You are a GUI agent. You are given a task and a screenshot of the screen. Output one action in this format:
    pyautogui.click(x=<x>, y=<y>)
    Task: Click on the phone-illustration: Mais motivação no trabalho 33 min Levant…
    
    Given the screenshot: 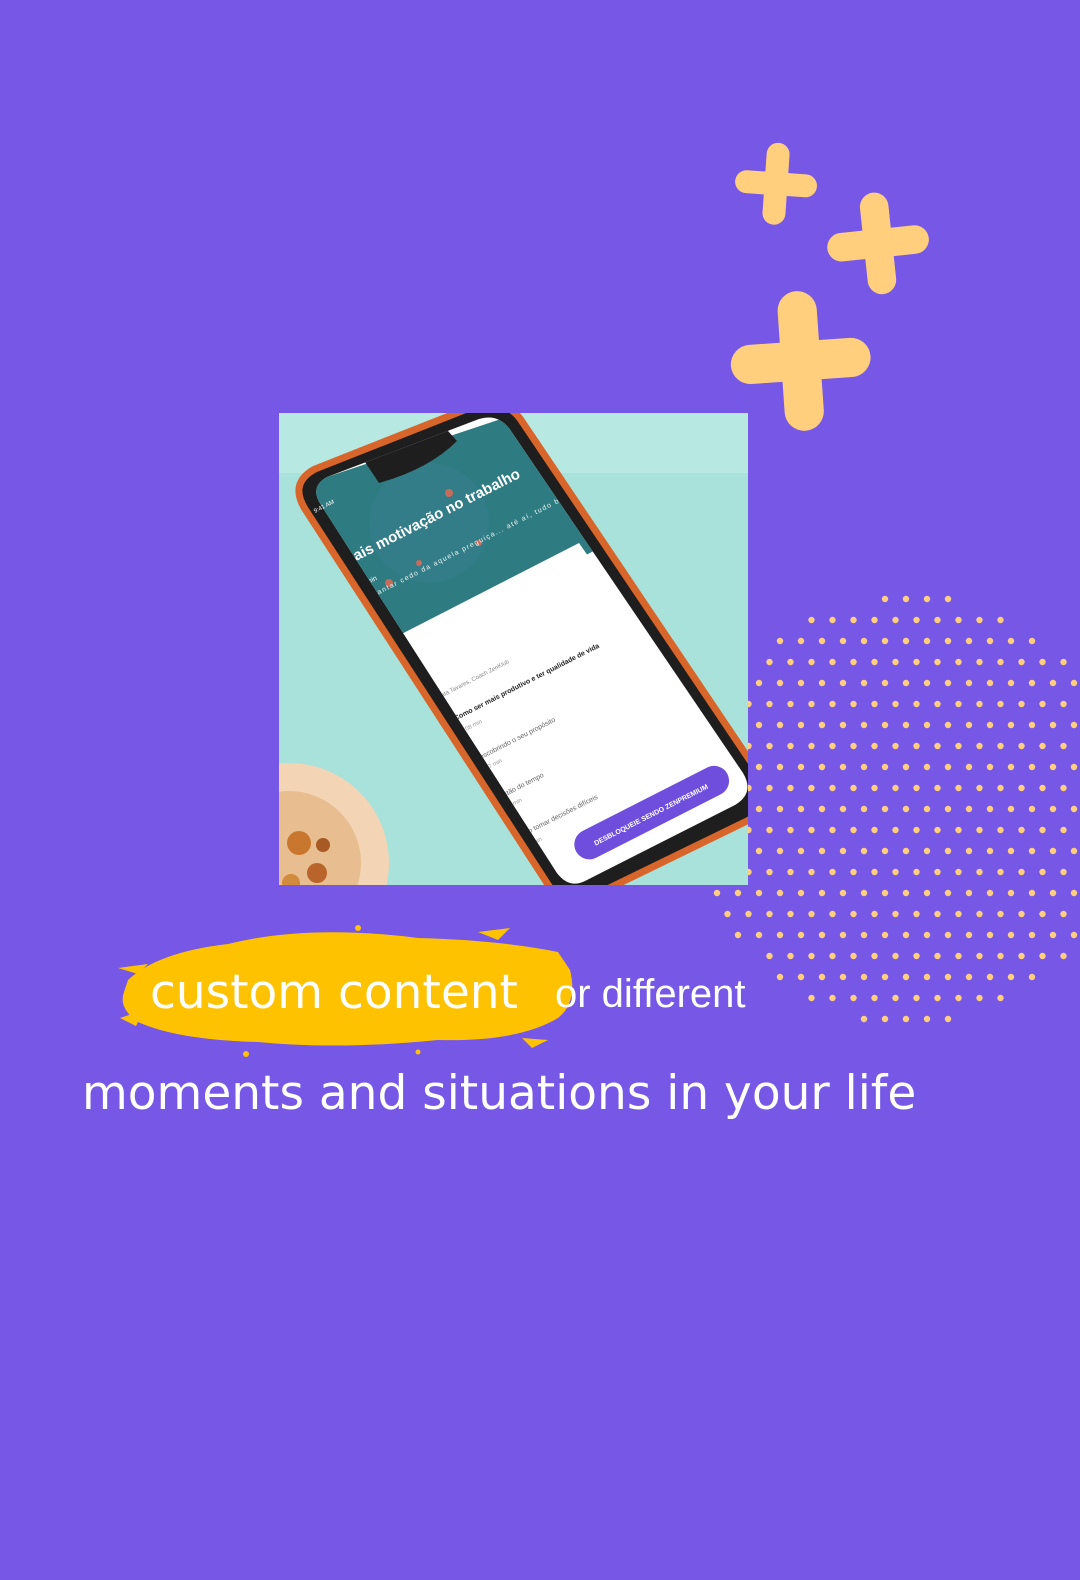 What is the action you would take?
    pyautogui.click(x=513, y=649)
    